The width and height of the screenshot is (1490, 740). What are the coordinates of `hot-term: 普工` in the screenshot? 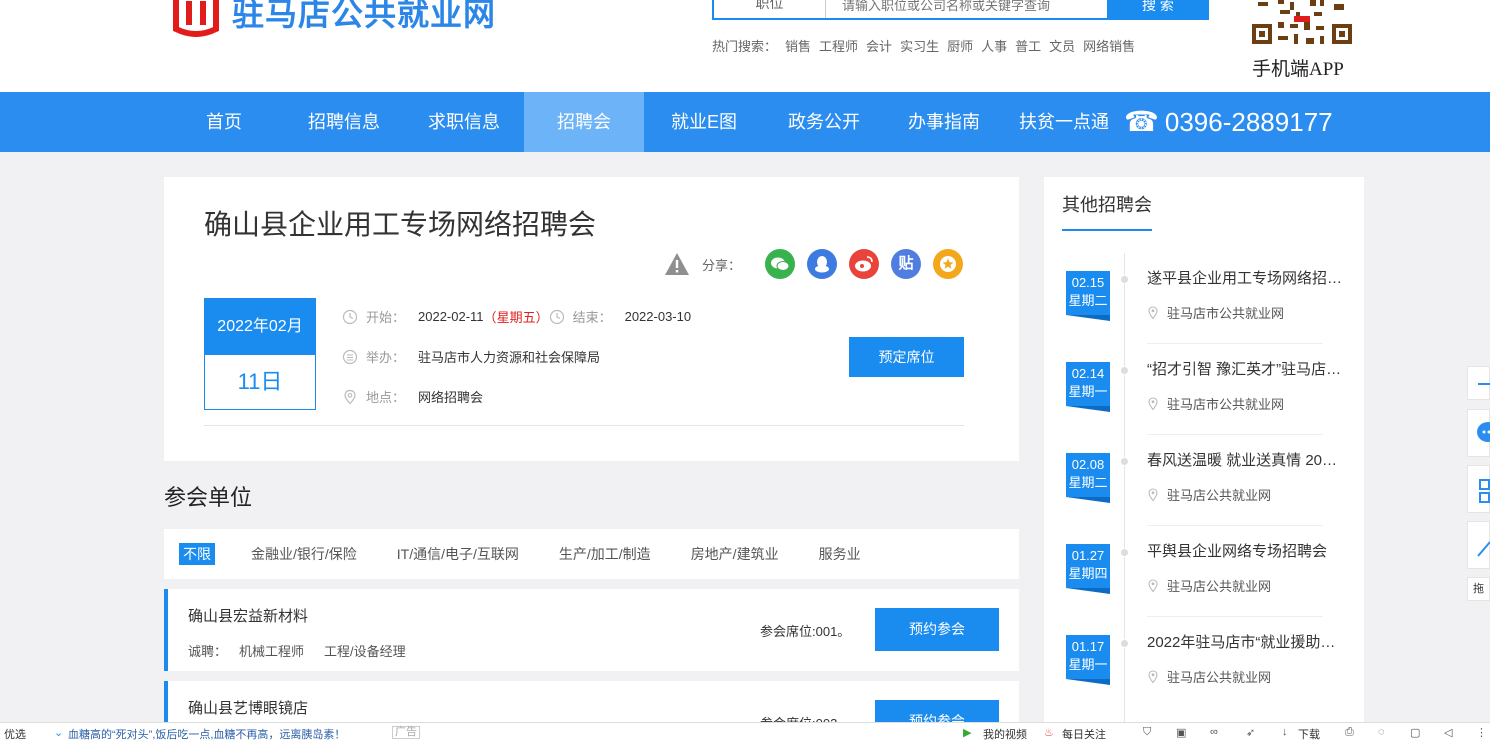 It's located at (1028, 45).